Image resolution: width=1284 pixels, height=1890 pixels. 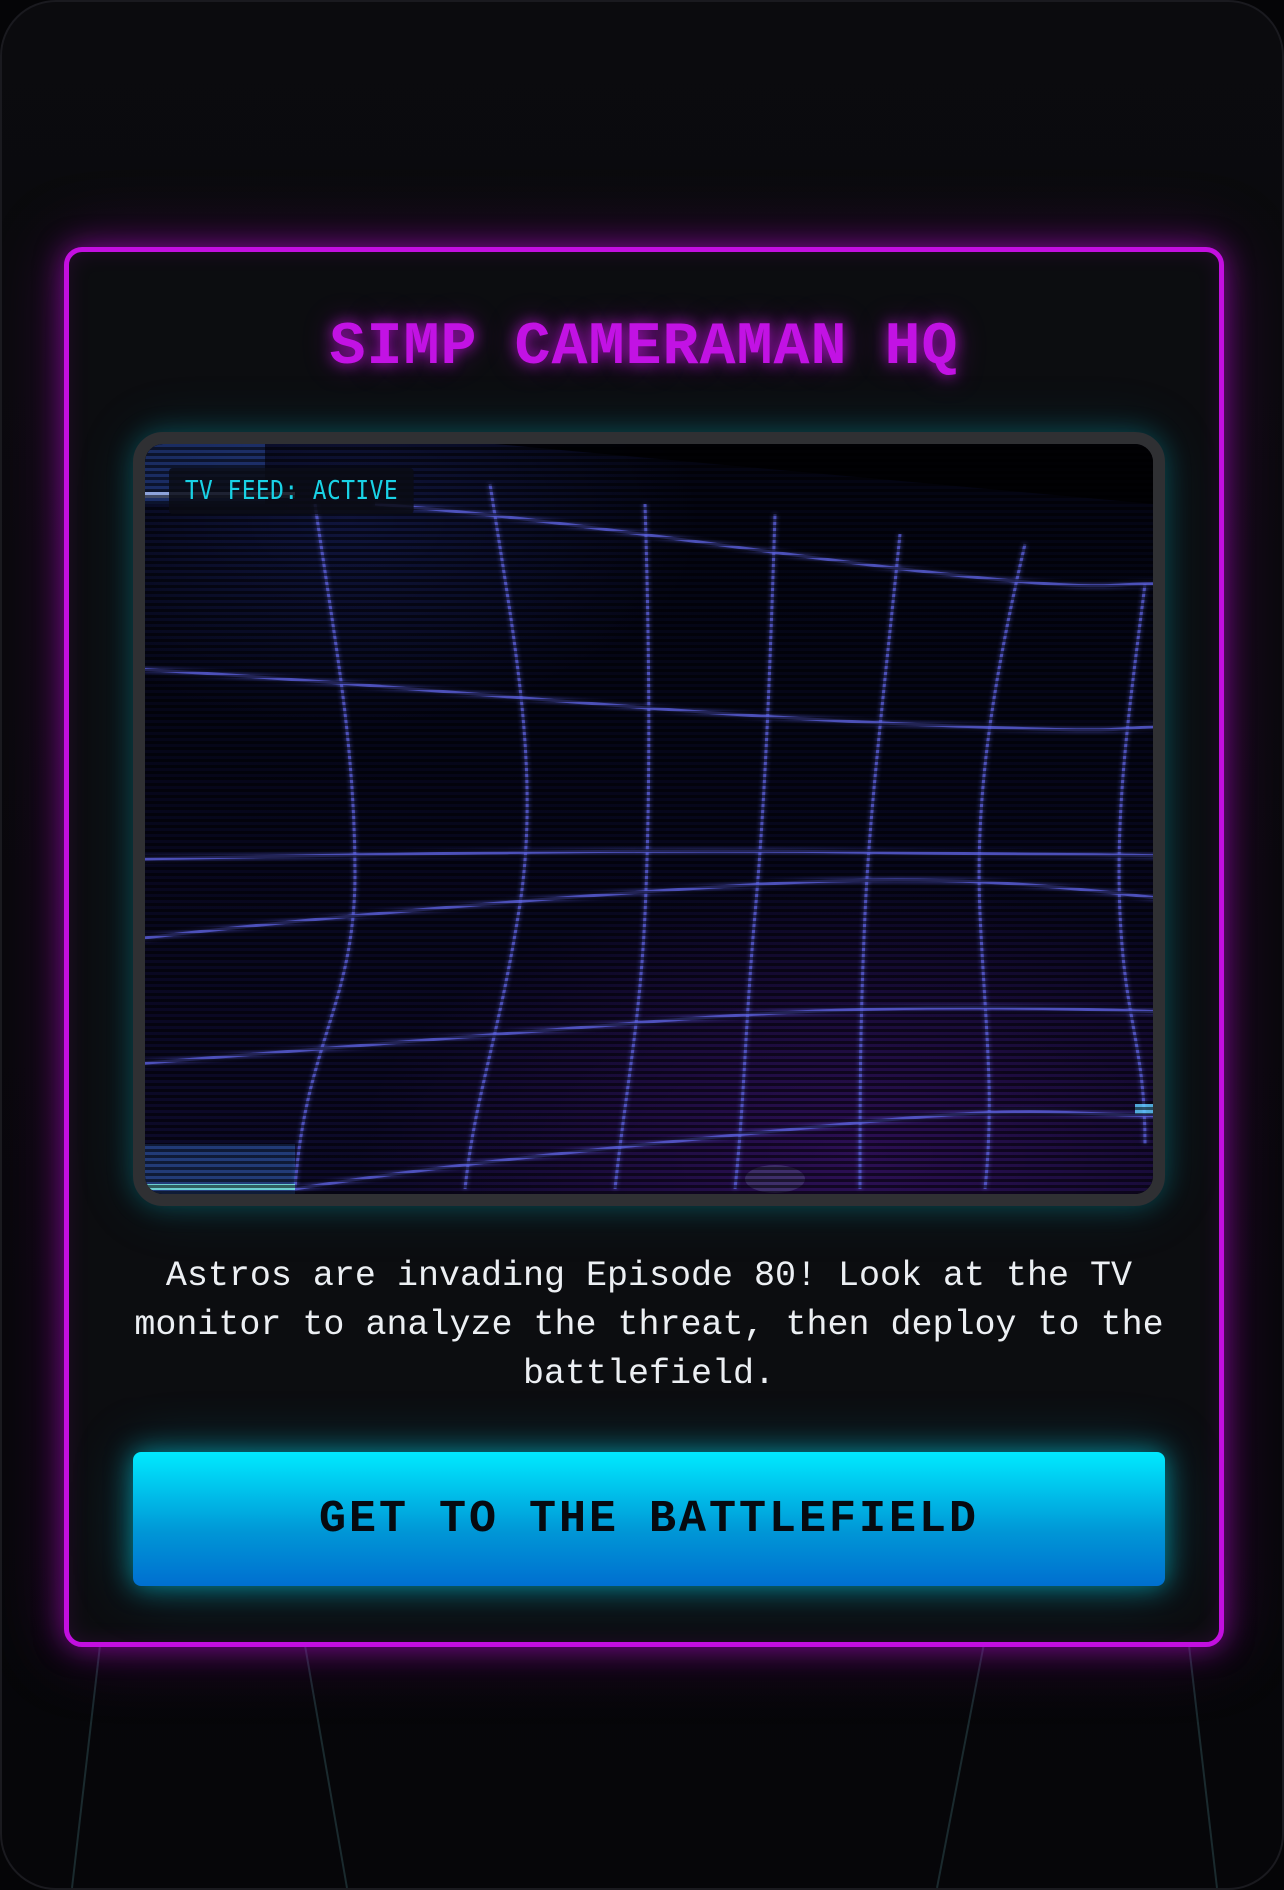 I want to click on page-title: SIMP CAMERAMAN HQ, so click(x=644, y=348).